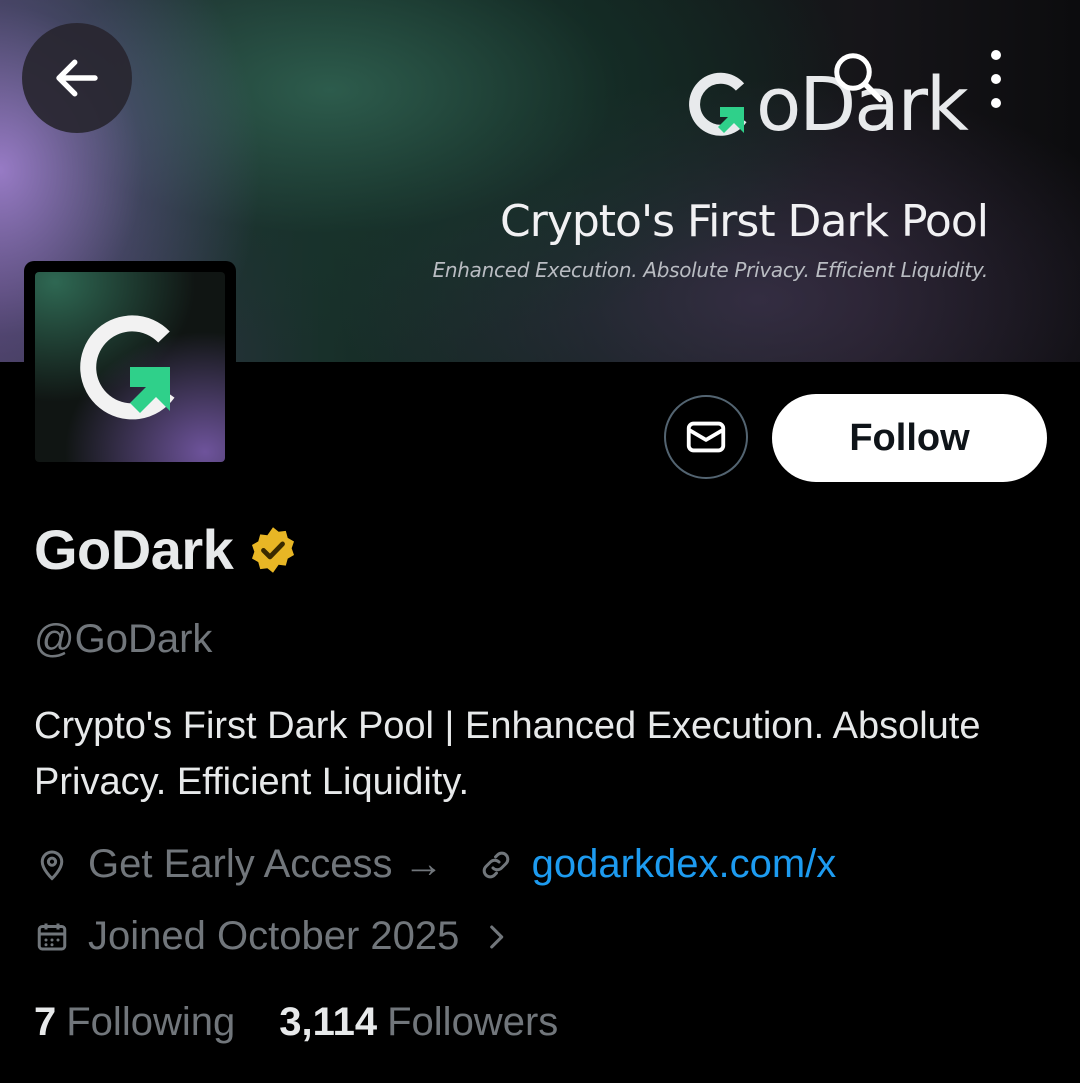 Image resolution: width=1080 pixels, height=1083 pixels. Describe the element at coordinates (328, 1022) in the screenshot. I see `followers-count: 3,114` at that location.